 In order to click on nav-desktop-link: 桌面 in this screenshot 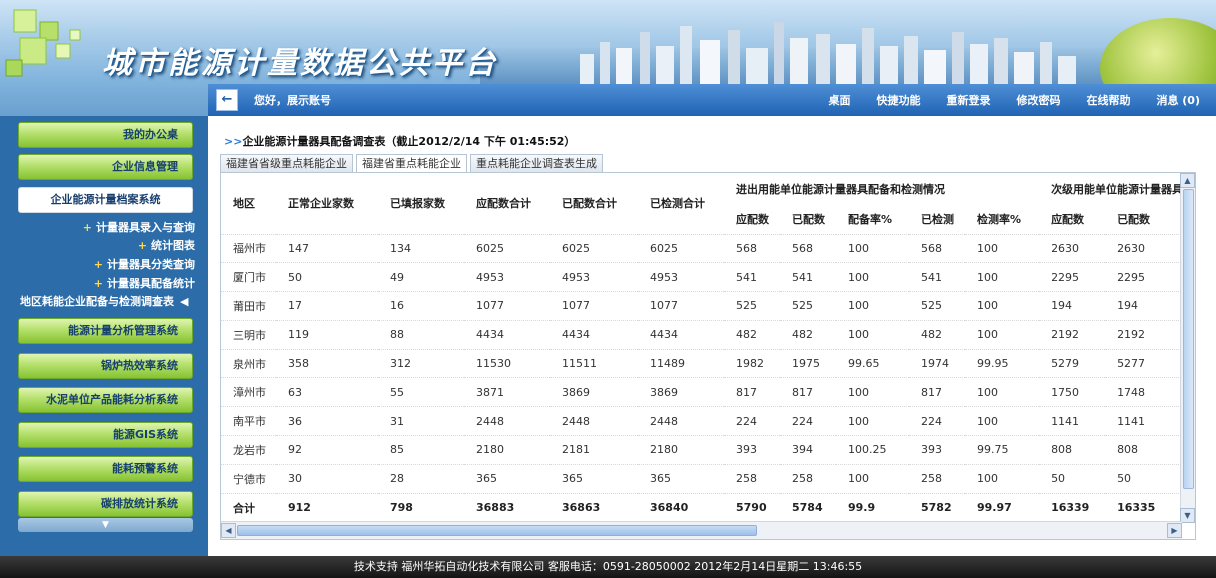, I will do `click(839, 100)`.